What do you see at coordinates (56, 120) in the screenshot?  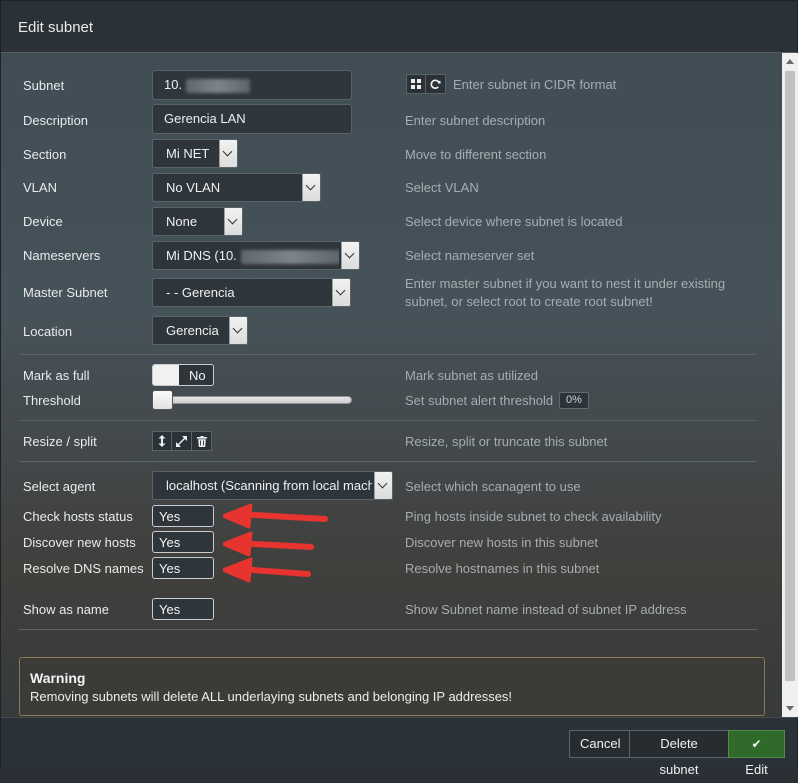 I see `description-label: Description` at bounding box center [56, 120].